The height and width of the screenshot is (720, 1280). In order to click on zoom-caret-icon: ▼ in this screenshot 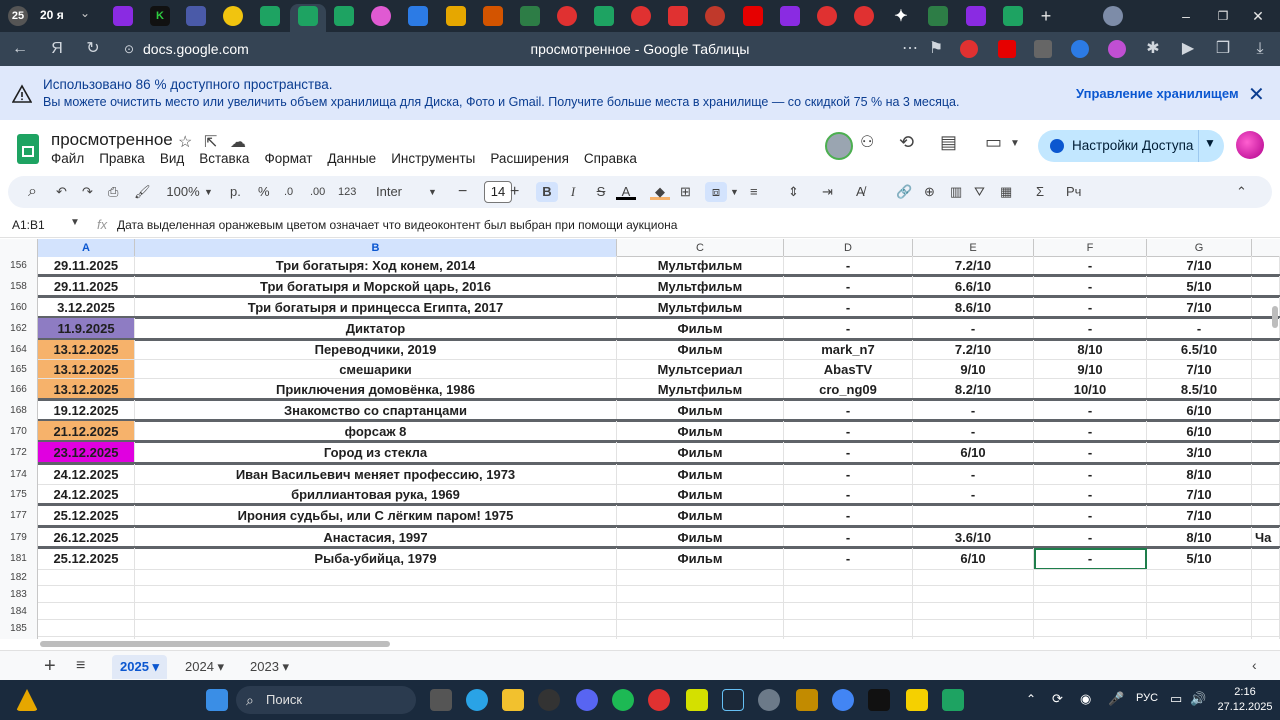, I will do `click(208, 192)`.